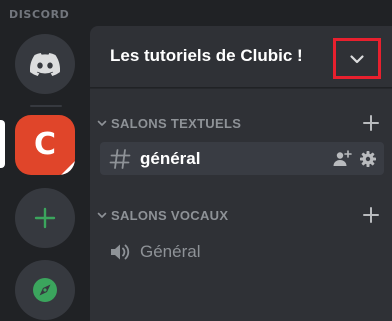 The height and width of the screenshot is (321, 392). I want to click on channel-actions, so click(355, 159).